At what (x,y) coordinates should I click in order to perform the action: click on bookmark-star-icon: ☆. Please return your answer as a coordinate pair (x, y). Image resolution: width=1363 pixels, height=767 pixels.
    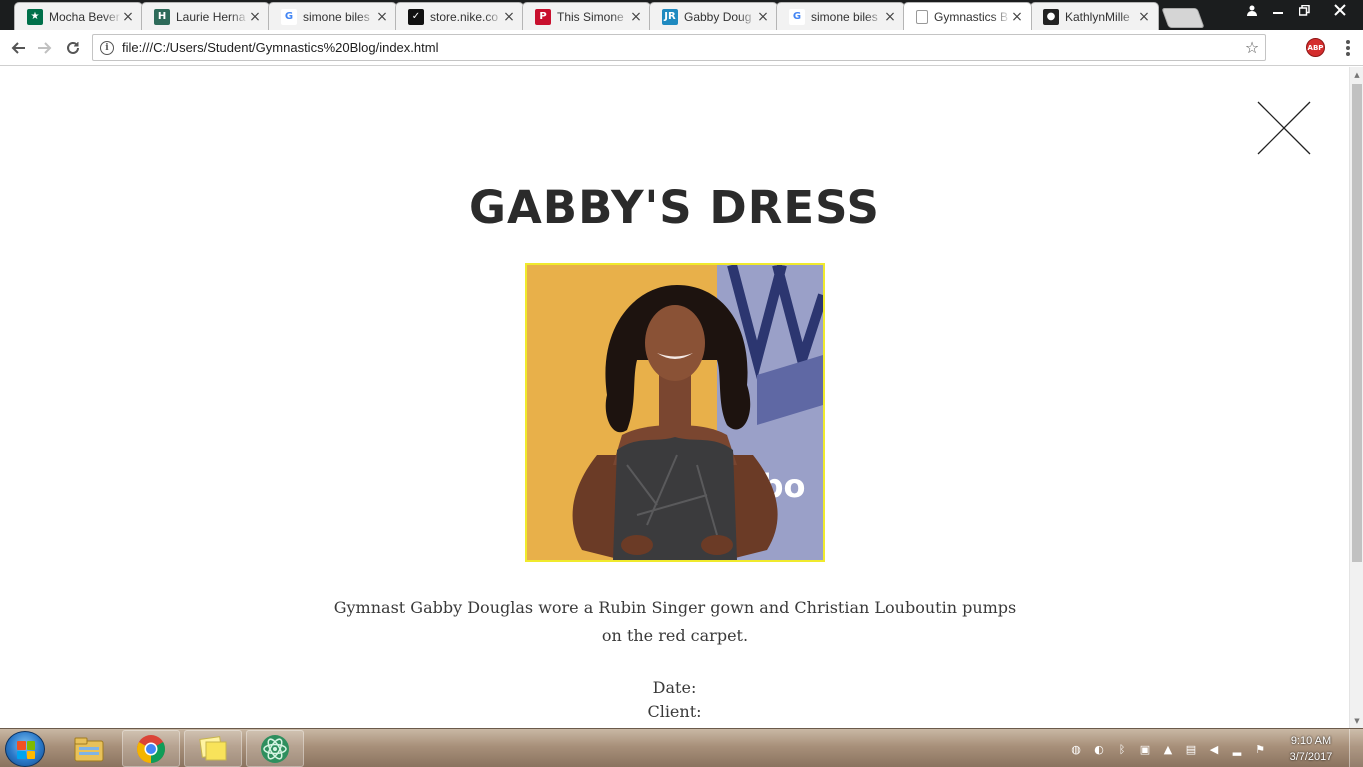
    Looking at the image, I should click on (1252, 47).